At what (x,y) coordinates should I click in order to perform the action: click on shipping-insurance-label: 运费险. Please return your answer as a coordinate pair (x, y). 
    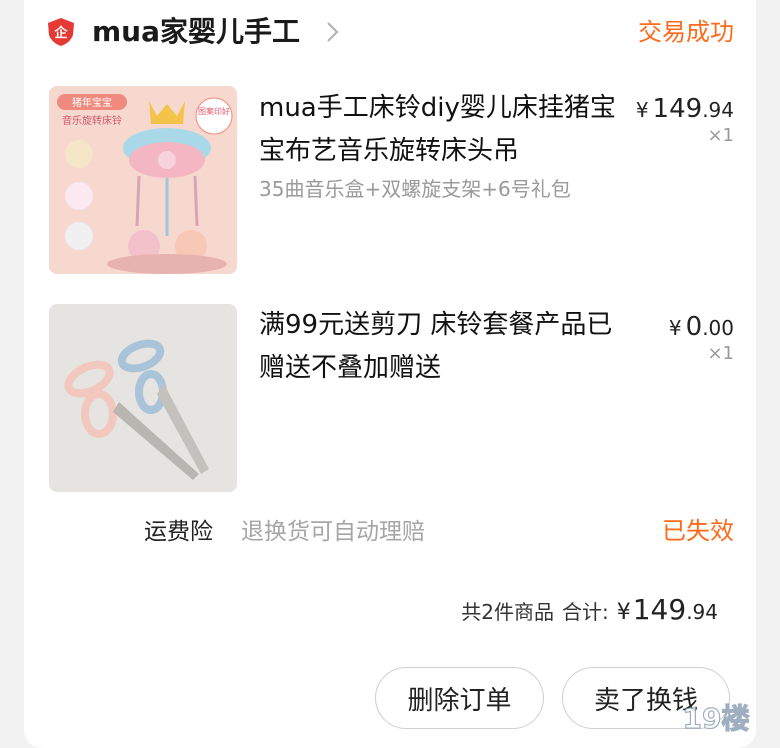
    Looking at the image, I should click on (178, 532).